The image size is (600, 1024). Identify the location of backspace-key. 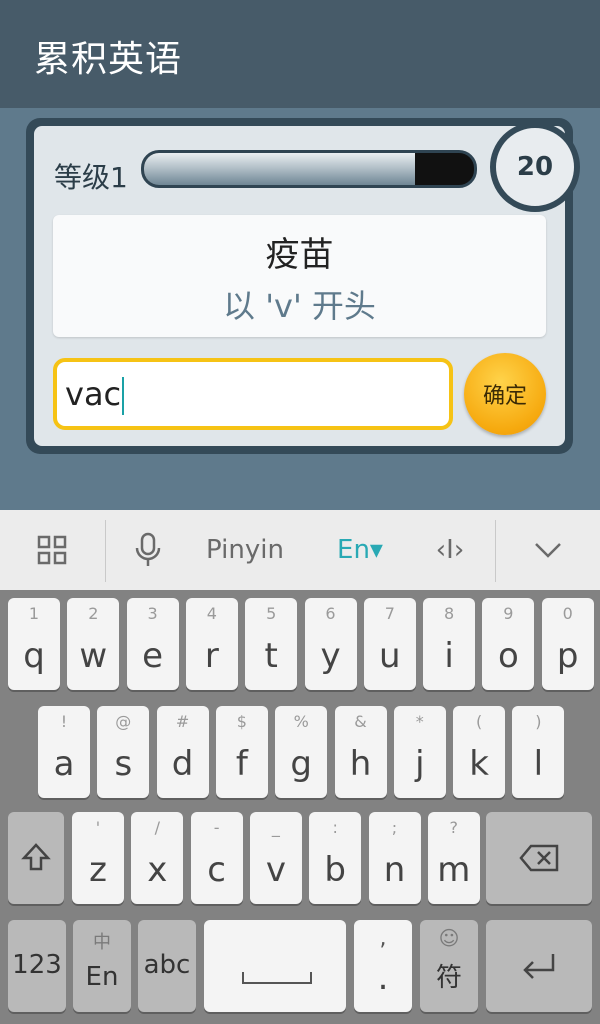
(539, 858).